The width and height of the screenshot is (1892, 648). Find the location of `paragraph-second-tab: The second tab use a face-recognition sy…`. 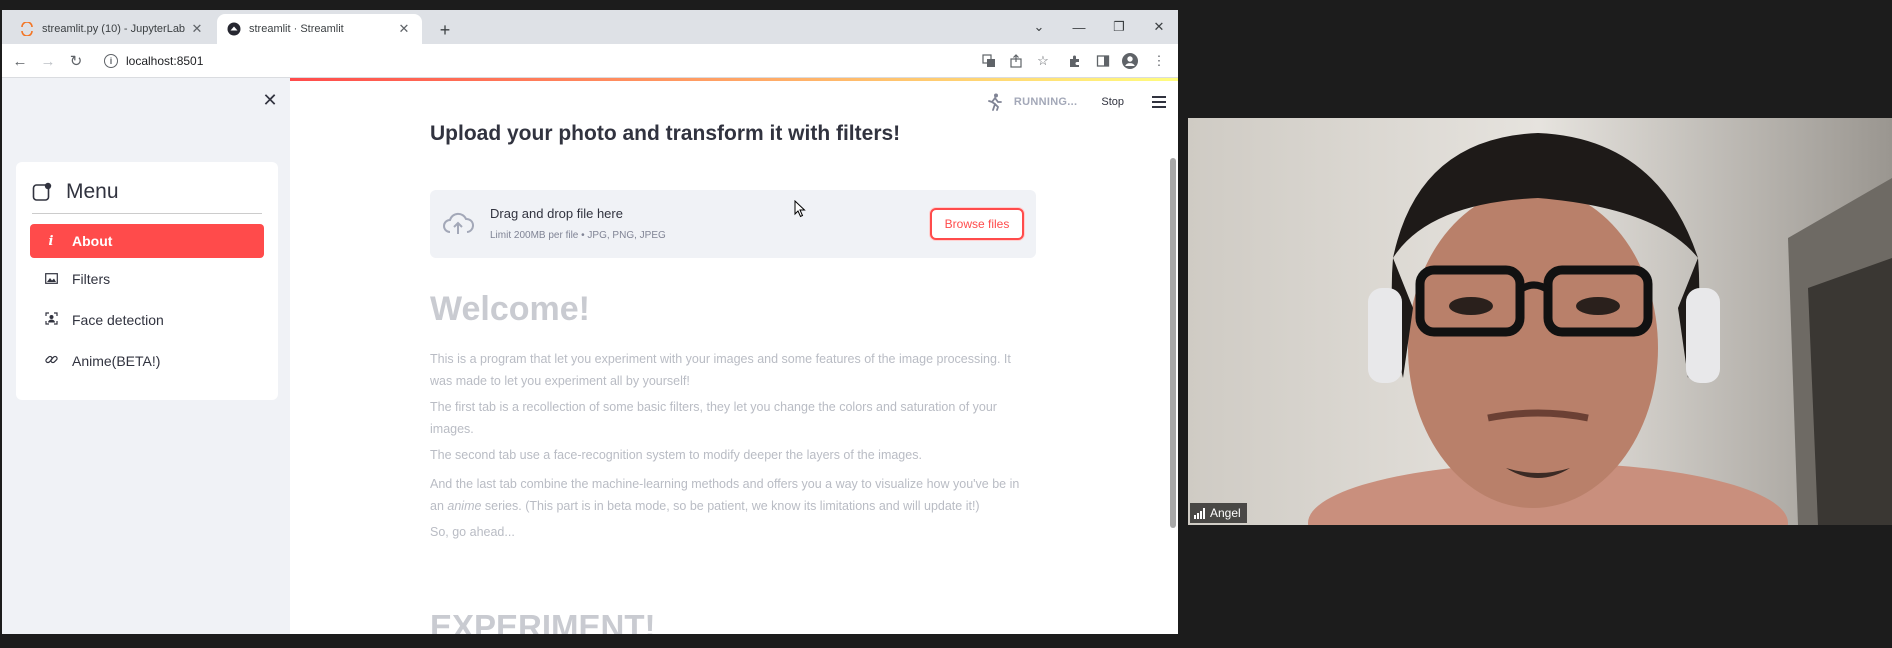

paragraph-second-tab: The second tab use a face-recognition sy… is located at coordinates (676, 455).